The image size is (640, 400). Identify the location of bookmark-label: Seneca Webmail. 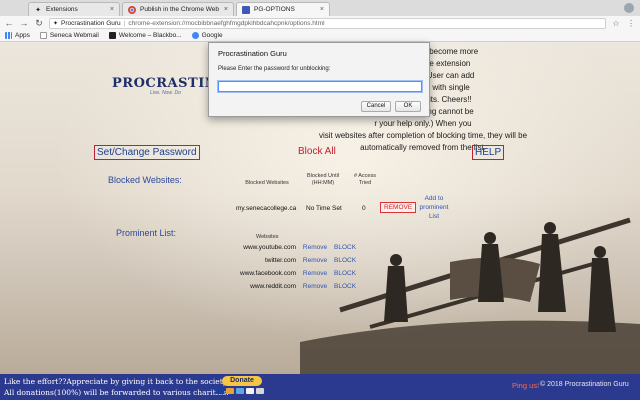
(74, 35).